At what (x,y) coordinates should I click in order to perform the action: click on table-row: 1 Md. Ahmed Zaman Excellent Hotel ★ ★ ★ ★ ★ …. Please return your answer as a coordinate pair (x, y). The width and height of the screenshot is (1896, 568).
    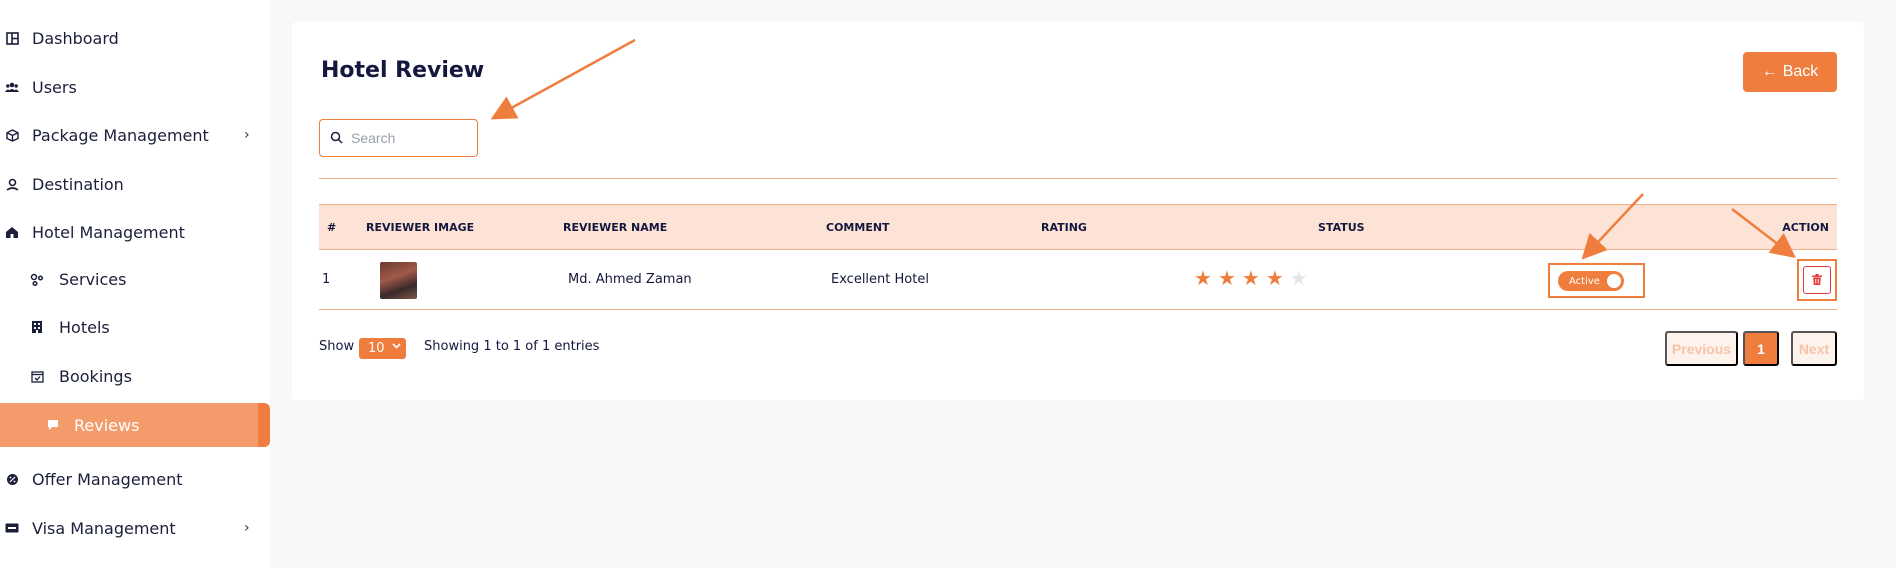
    Looking at the image, I should click on (1078, 280).